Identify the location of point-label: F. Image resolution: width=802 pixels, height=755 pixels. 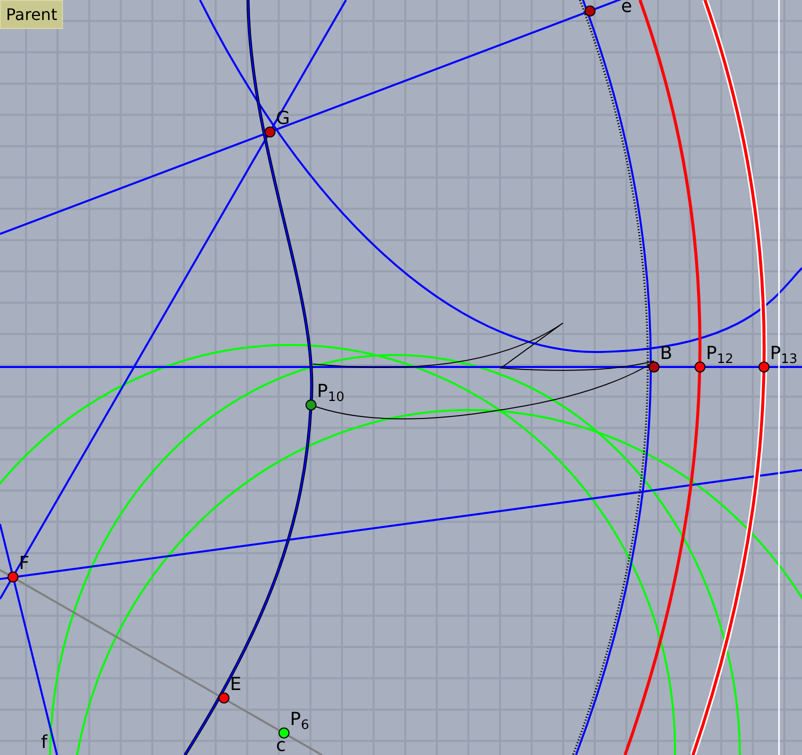
(24, 564).